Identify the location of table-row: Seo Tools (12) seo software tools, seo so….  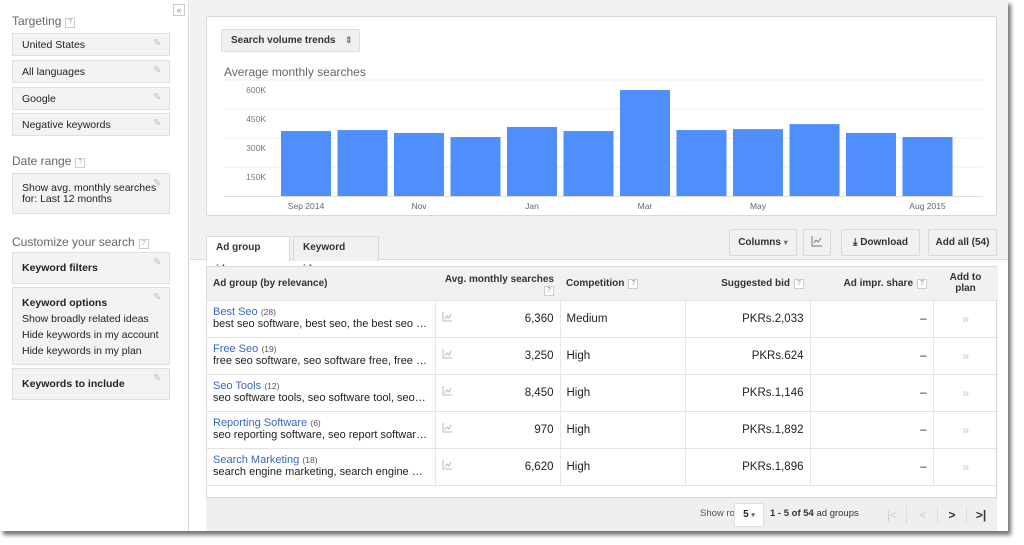
(602, 393).